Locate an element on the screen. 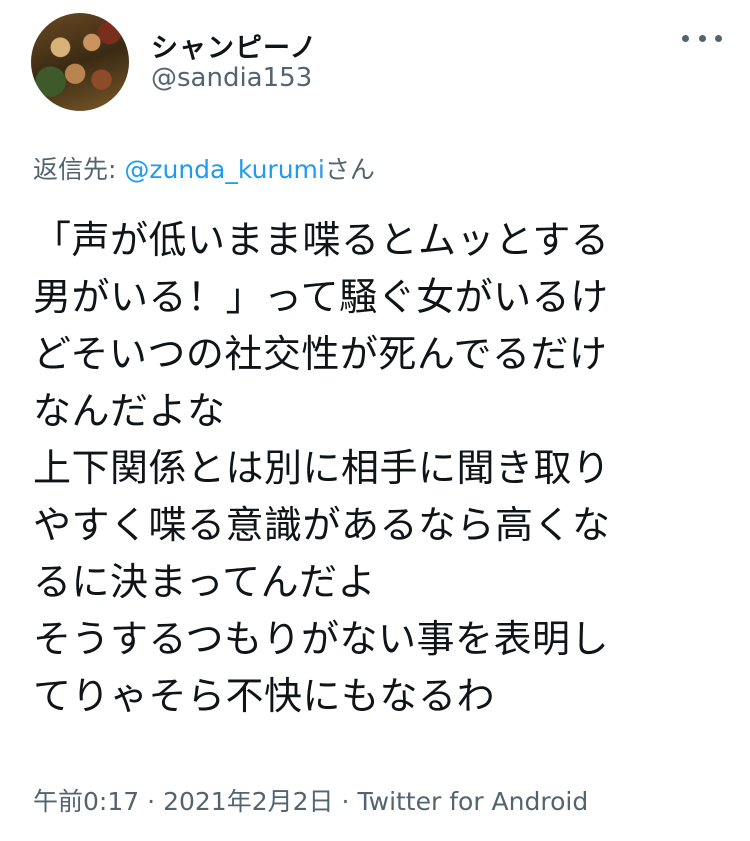 Image resolution: width=750 pixels, height=841 pixels. more-horizontal-icon is located at coordinates (685, 38).